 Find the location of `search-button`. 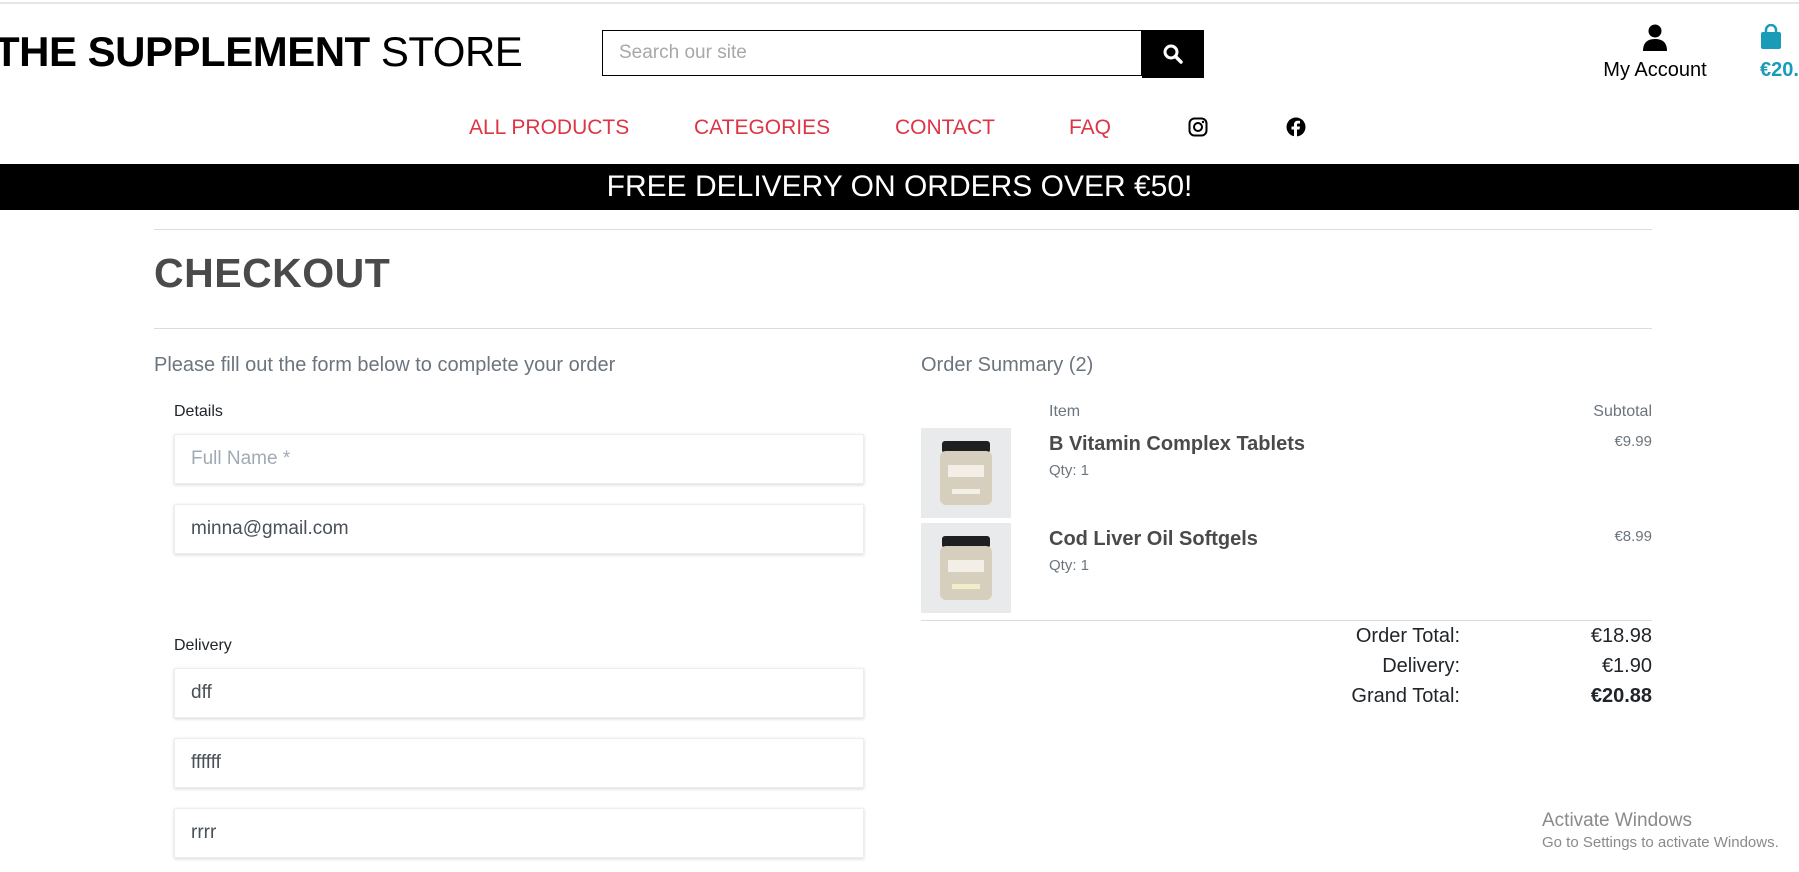

search-button is located at coordinates (1173, 54).